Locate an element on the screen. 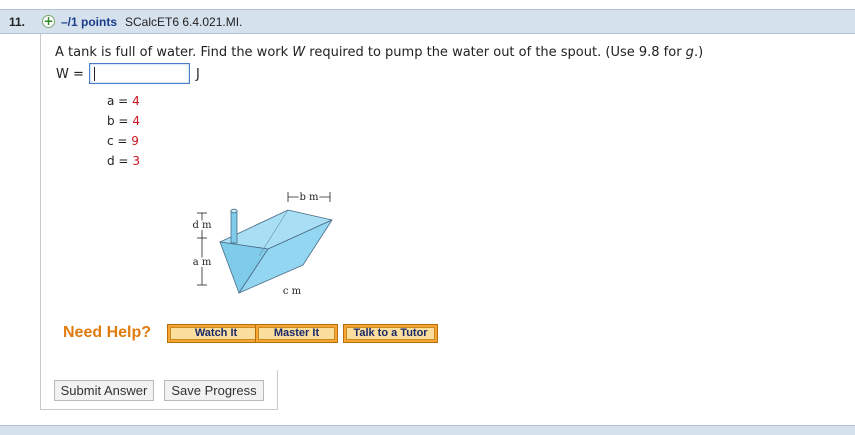 The width and height of the screenshot is (855, 435). spout is located at coordinates (234, 226).